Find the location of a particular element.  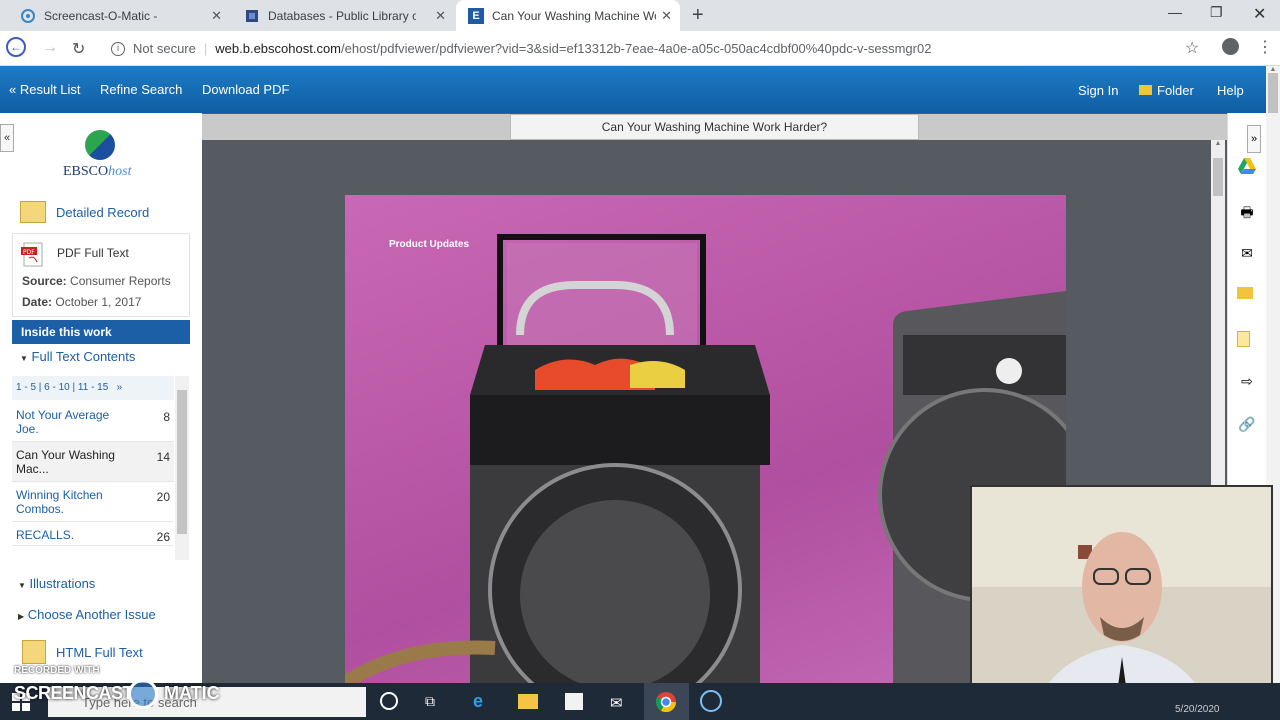

toc-item: Winning Kitchen Combos. 20 is located at coordinates (93, 502).